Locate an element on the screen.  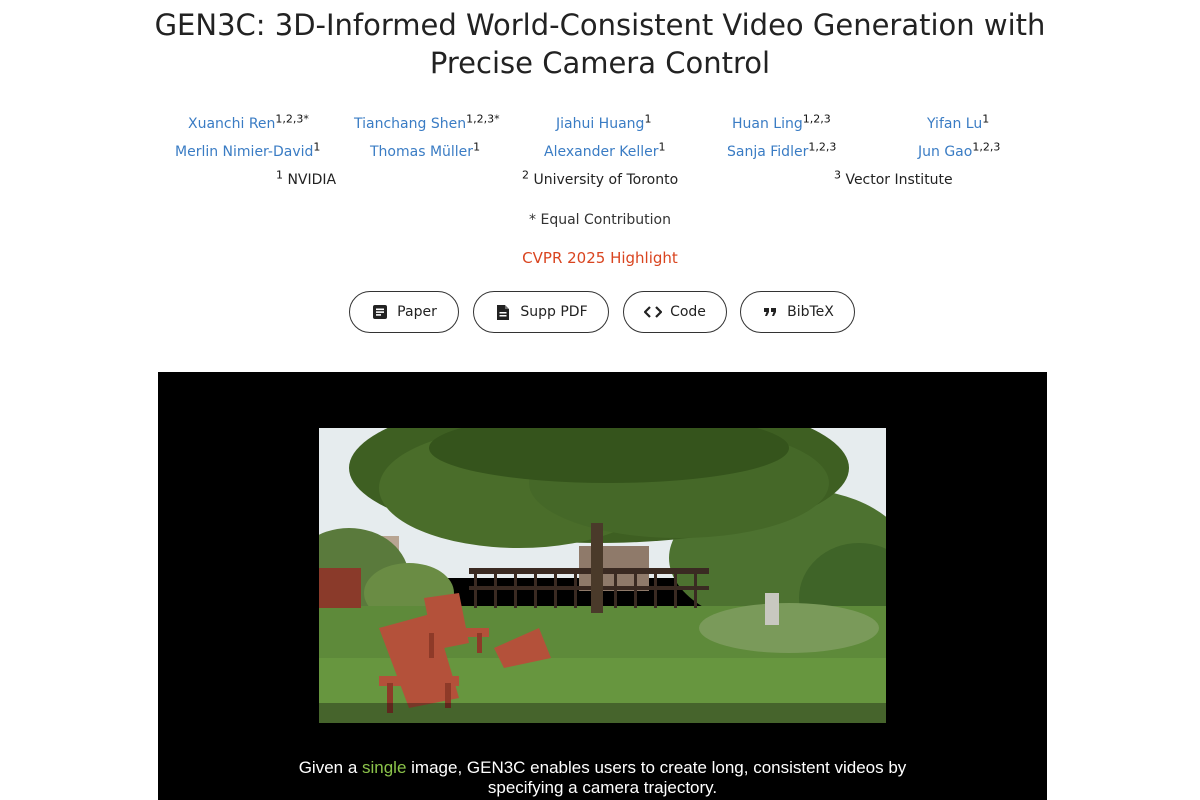
affiliation-nvidia: 1 NVIDIA is located at coordinates (306, 178).